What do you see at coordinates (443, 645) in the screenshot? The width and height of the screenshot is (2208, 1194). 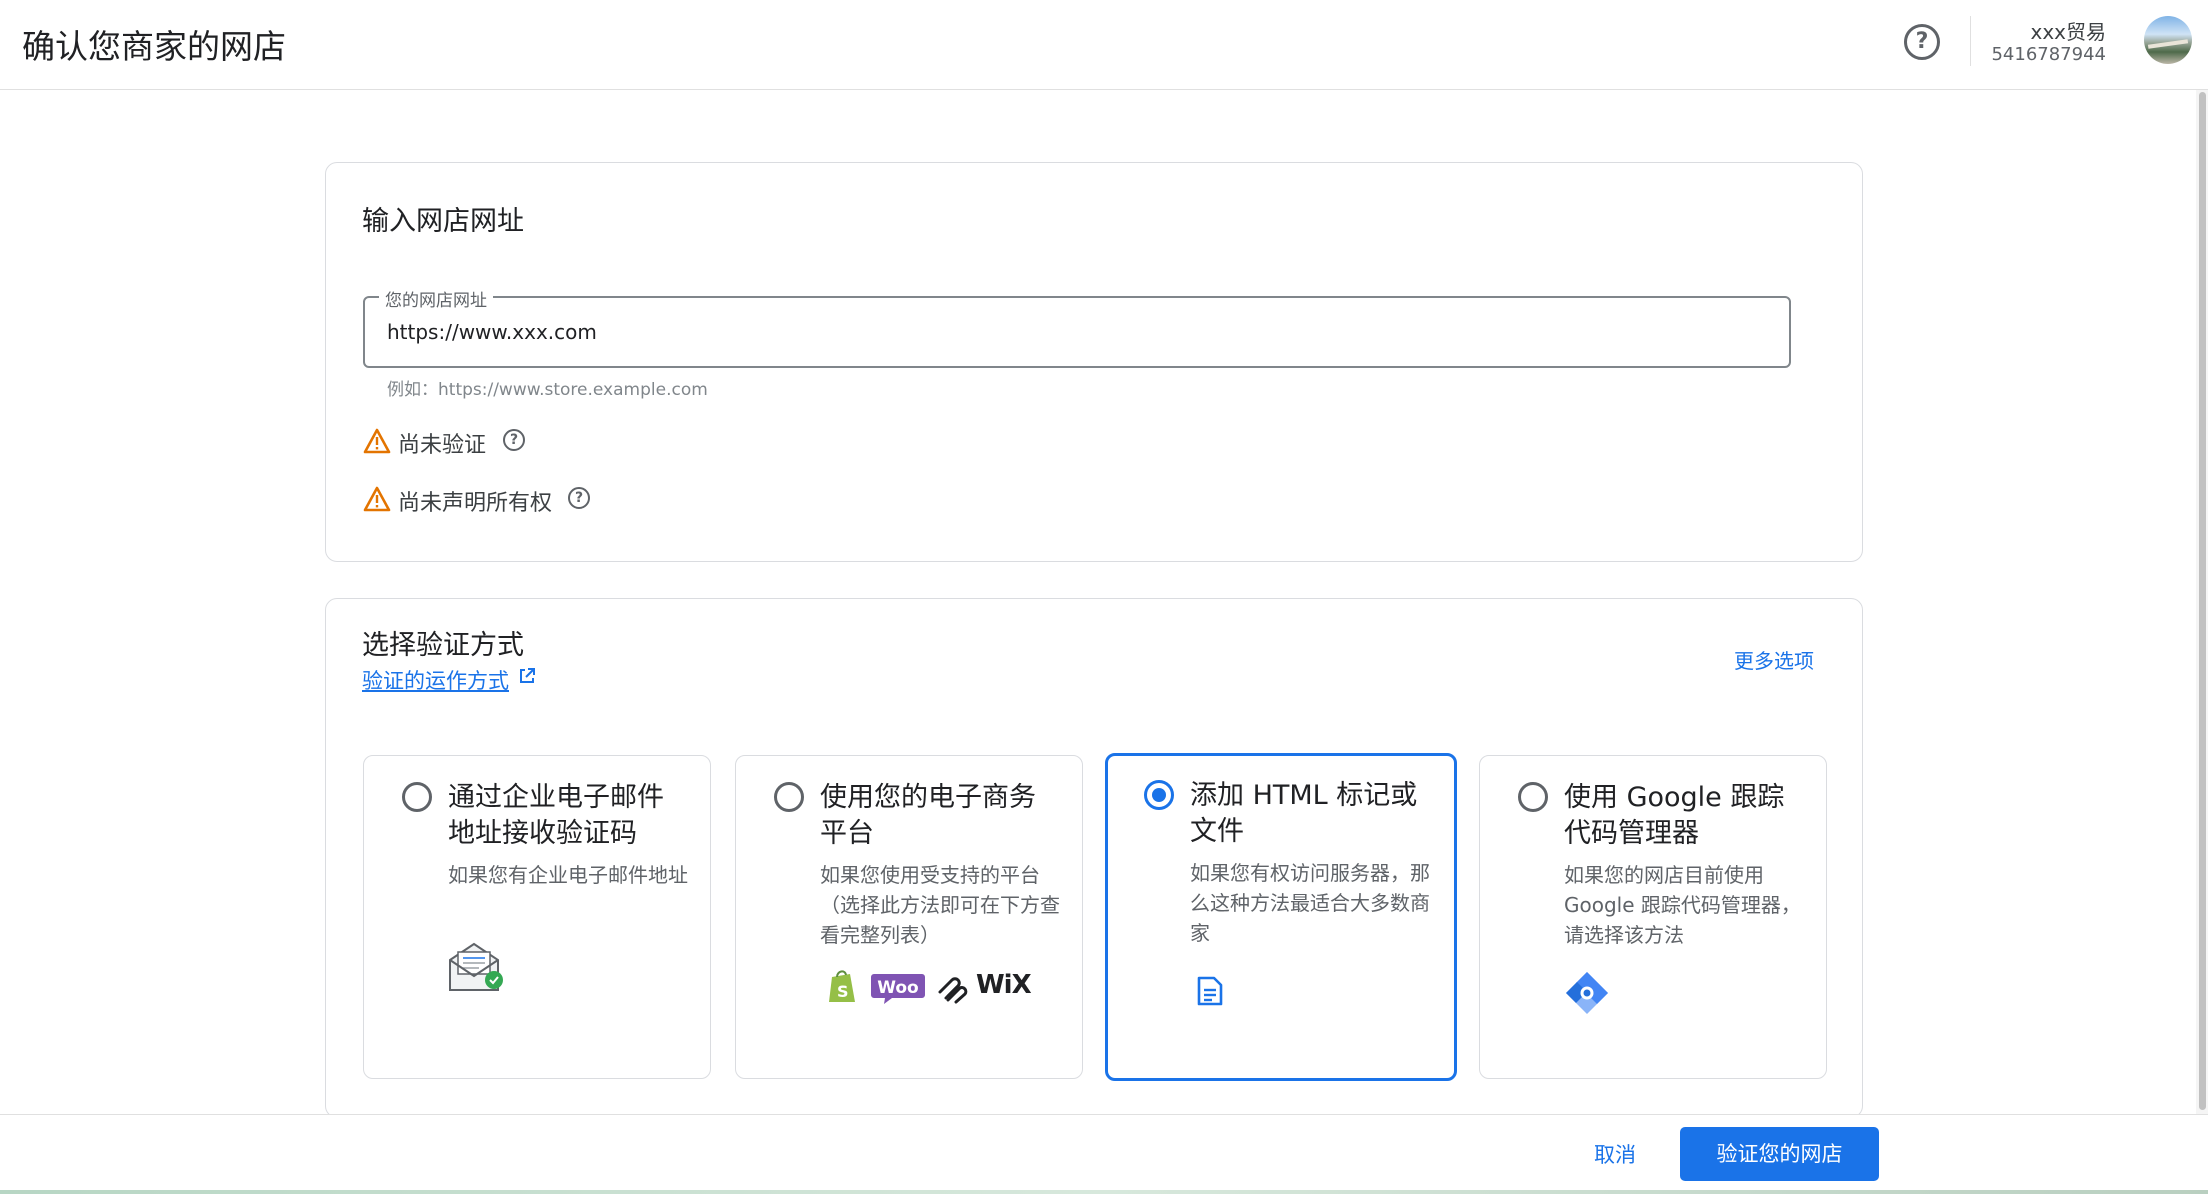 I see `method-card-title: 选择验证方式` at bounding box center [443, 645].